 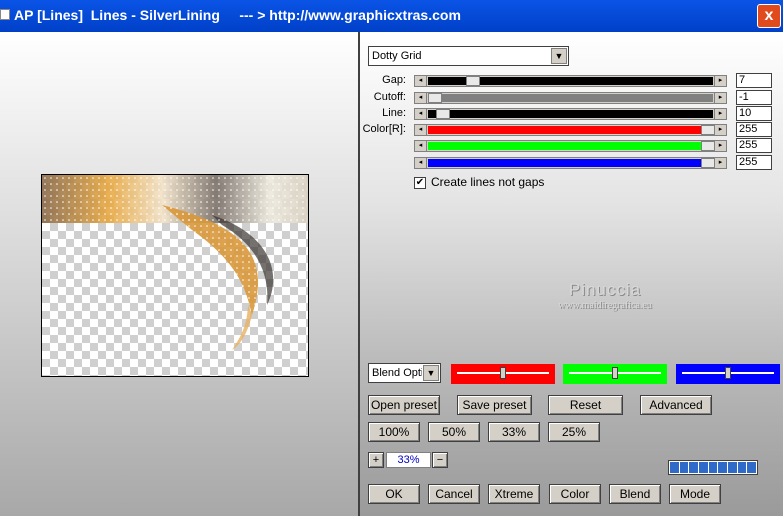 I want to click on watermark: Pinuccia www.maidiregrafica.eu, so click(x=605, y=295).